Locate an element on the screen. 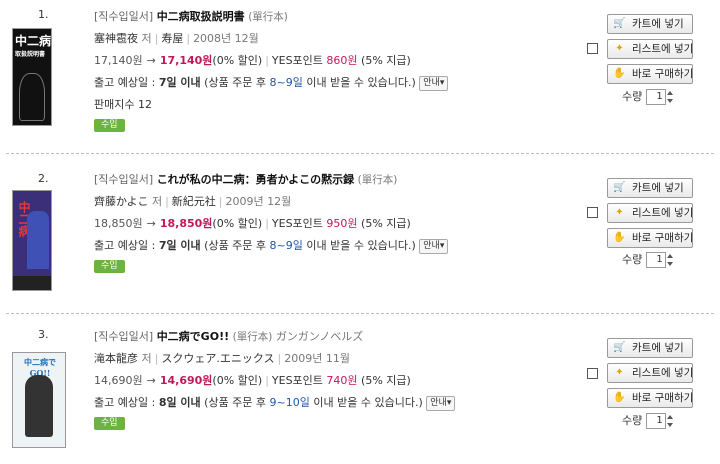 Image resolution: width=720 pixels, height=464 pixels. book-title-link: 中二病でGO!! is located at coordinates (193, 336).